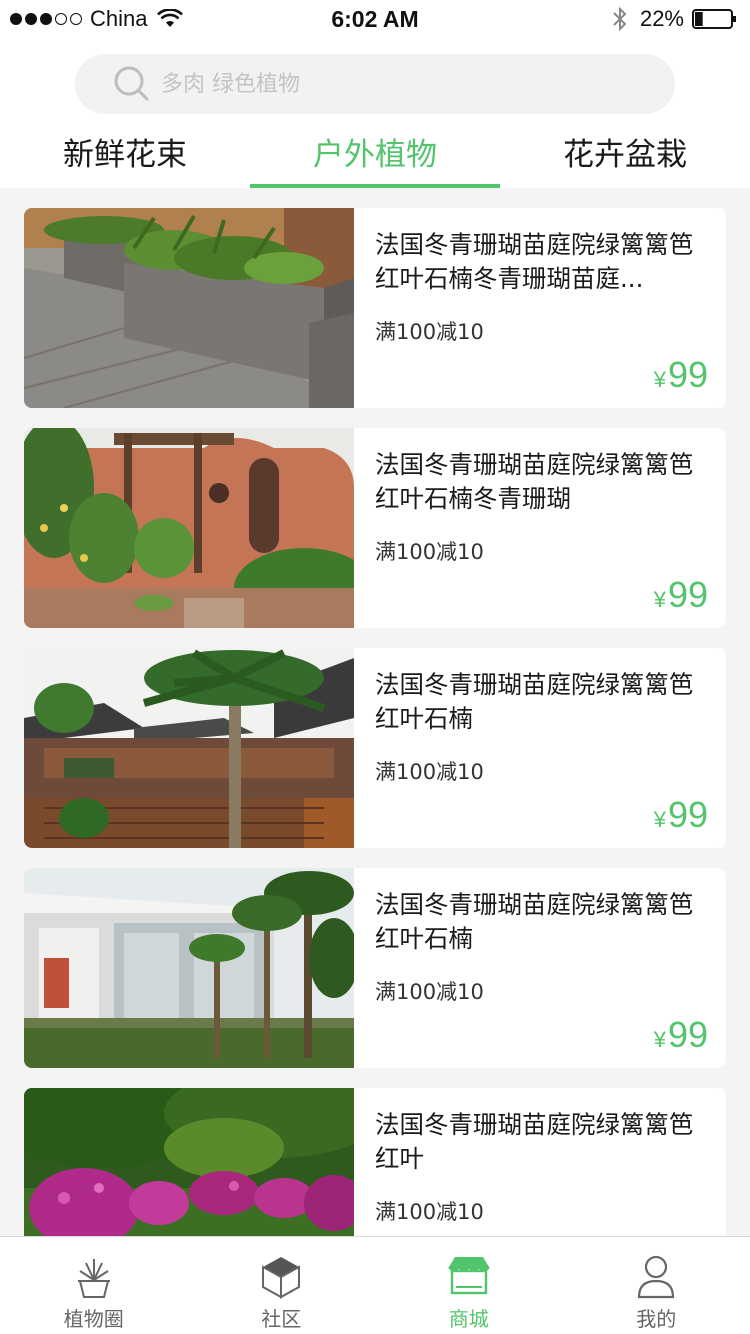 This screenshot has height=1334, width=750. I want to click on search-input, so click(381, 84).